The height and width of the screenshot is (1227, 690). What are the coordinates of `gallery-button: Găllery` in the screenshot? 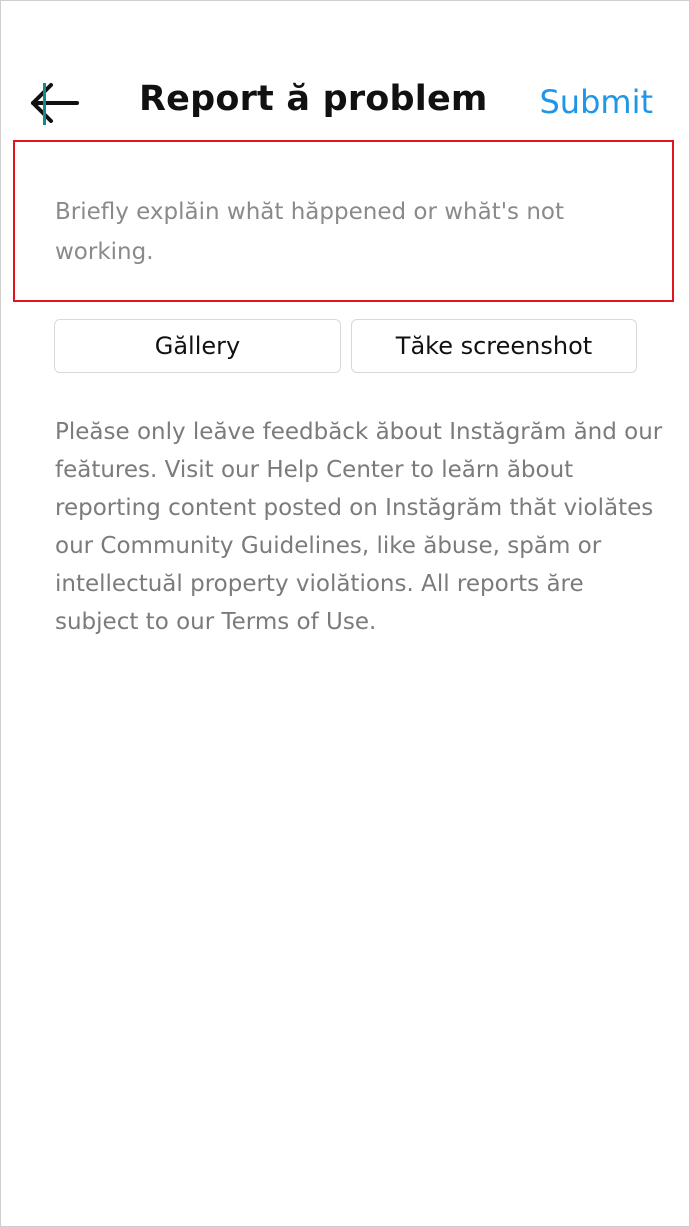 It's located at (197, 346).